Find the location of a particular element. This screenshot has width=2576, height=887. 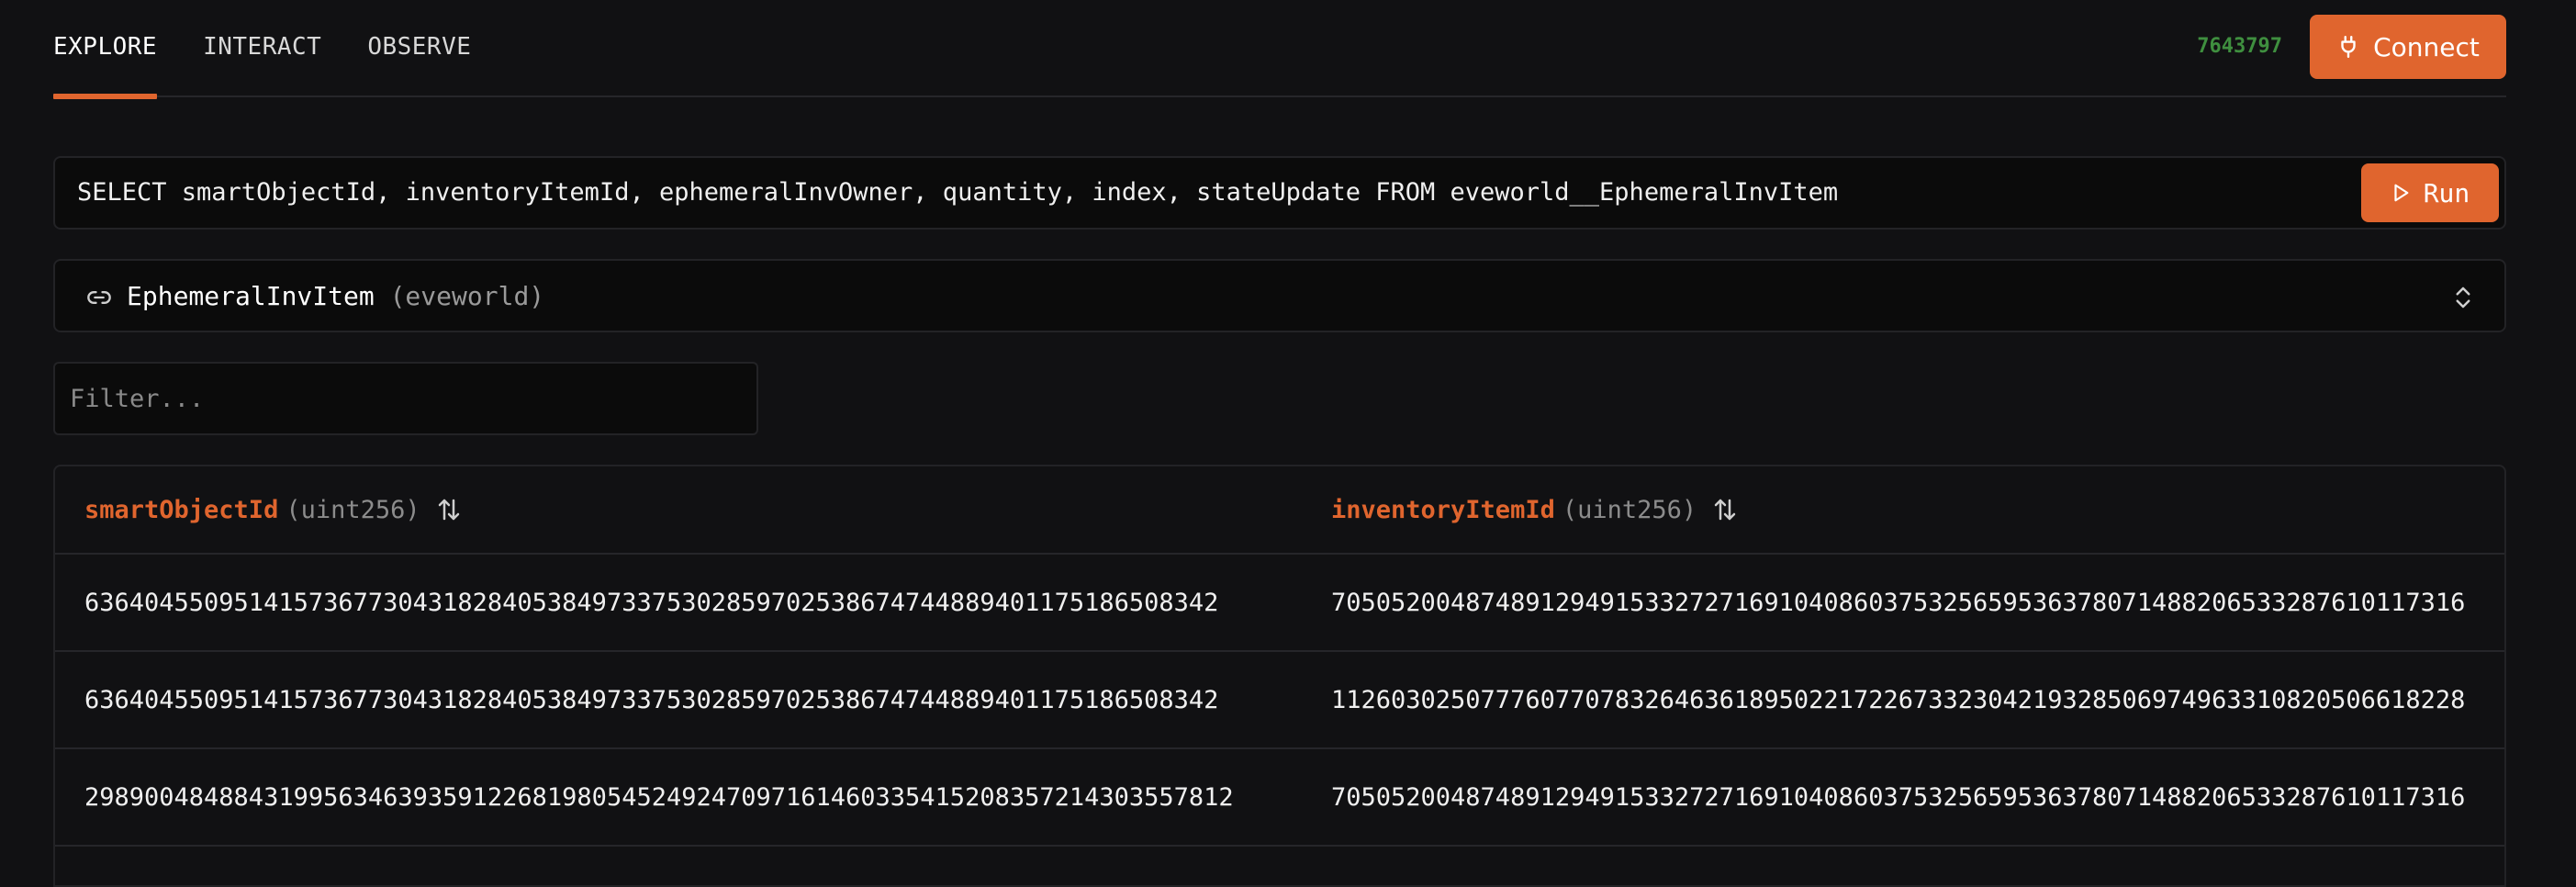

table-selector-label: EphemeralInvItem (eveworld) is located at coordinates (335, 296).